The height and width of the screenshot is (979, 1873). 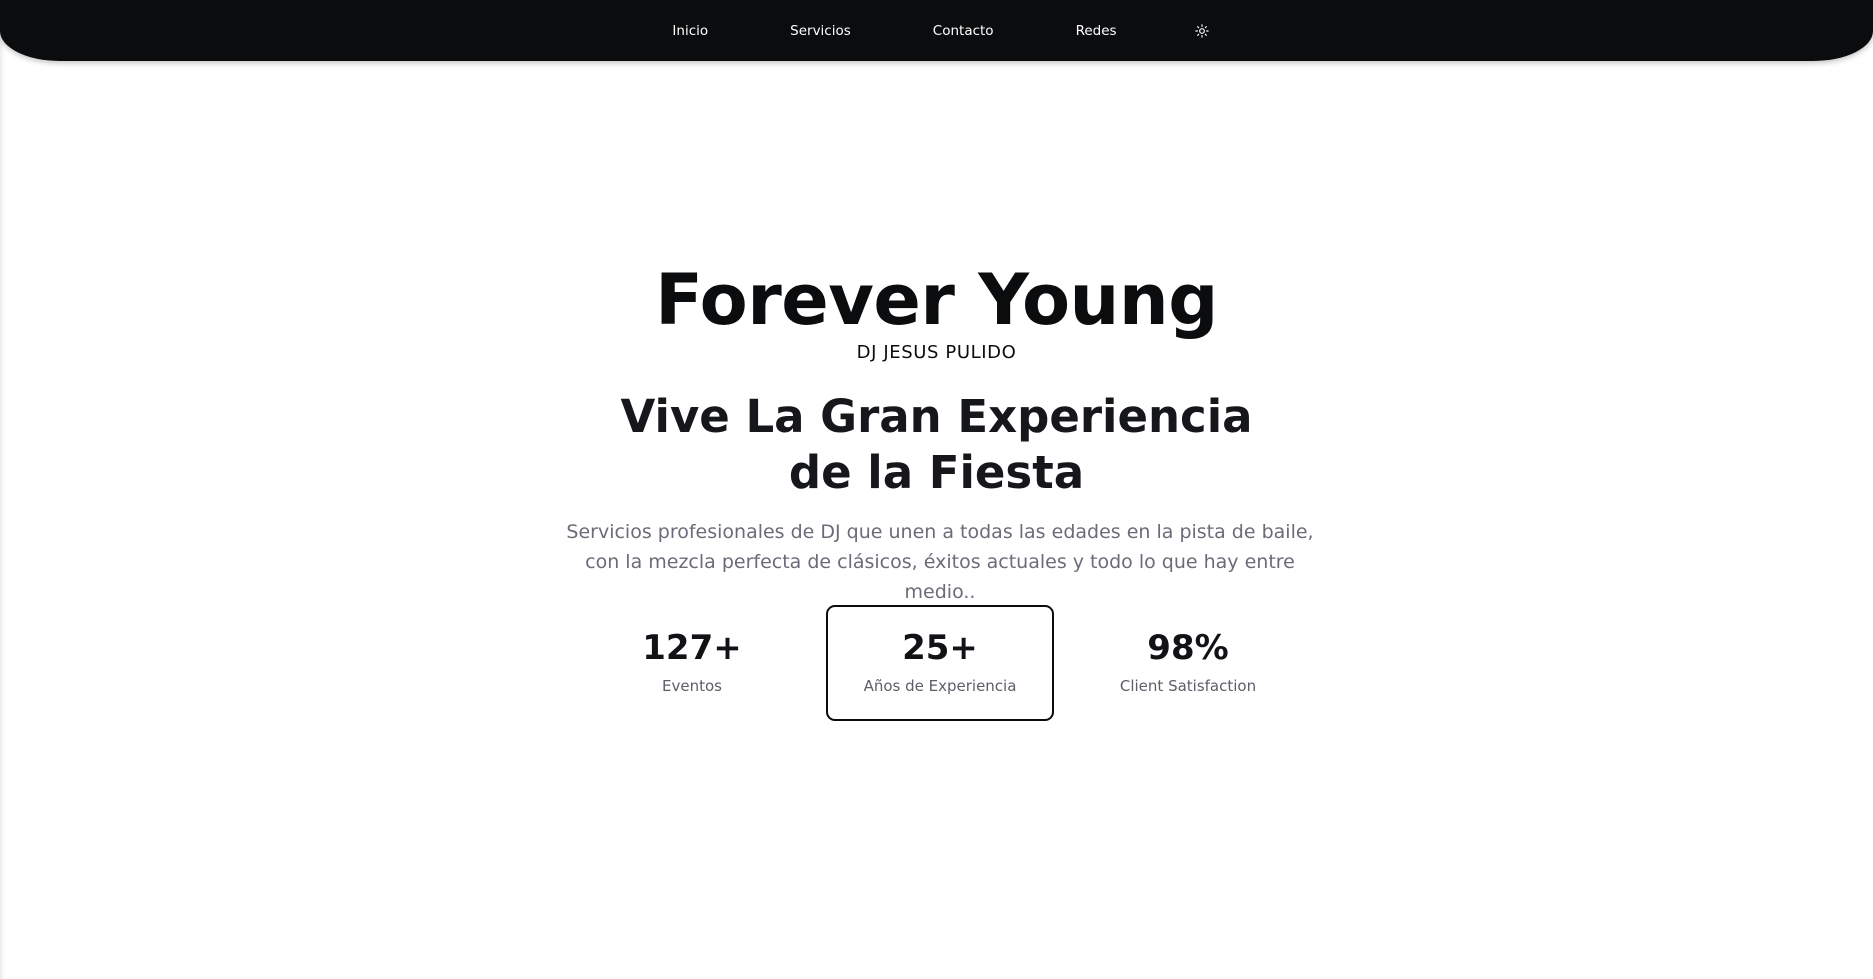 What do you see at coordinates (1096, 31) in the screenshot?
I see `nav-link-redes: Redes` at bounding box center [1096, 31].